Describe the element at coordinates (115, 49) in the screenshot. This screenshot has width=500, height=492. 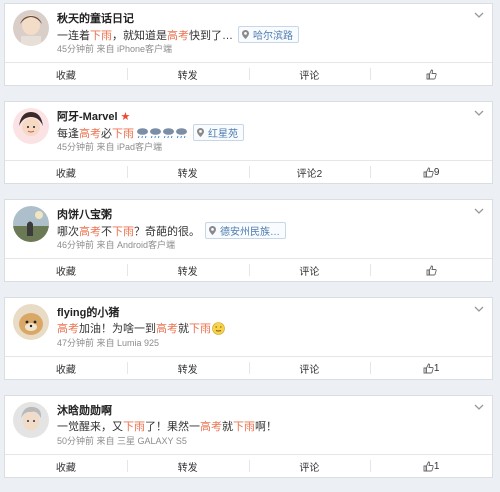
I see `post-meta: 45分钟前 来自 iPhone客户端` at that location.